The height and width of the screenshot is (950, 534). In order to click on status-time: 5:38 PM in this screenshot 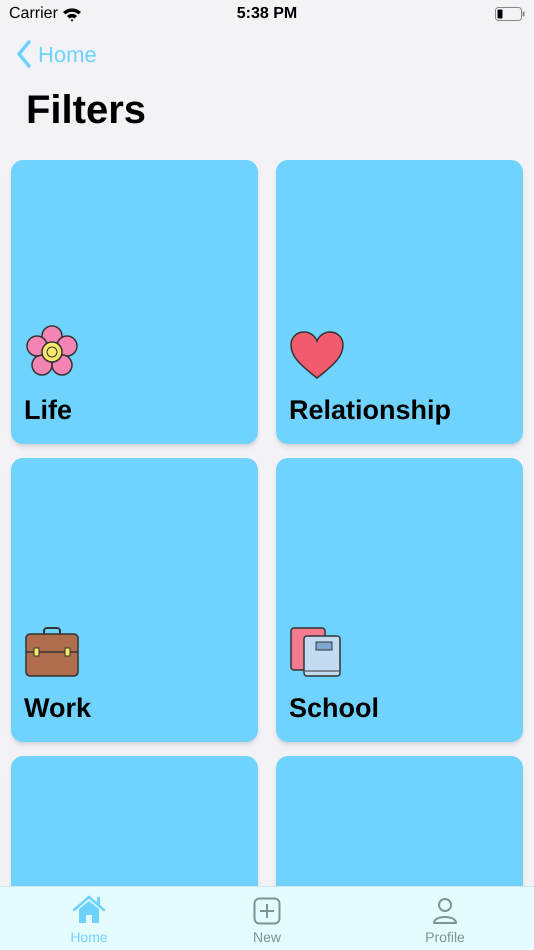, I will do `click(267, 14)`.